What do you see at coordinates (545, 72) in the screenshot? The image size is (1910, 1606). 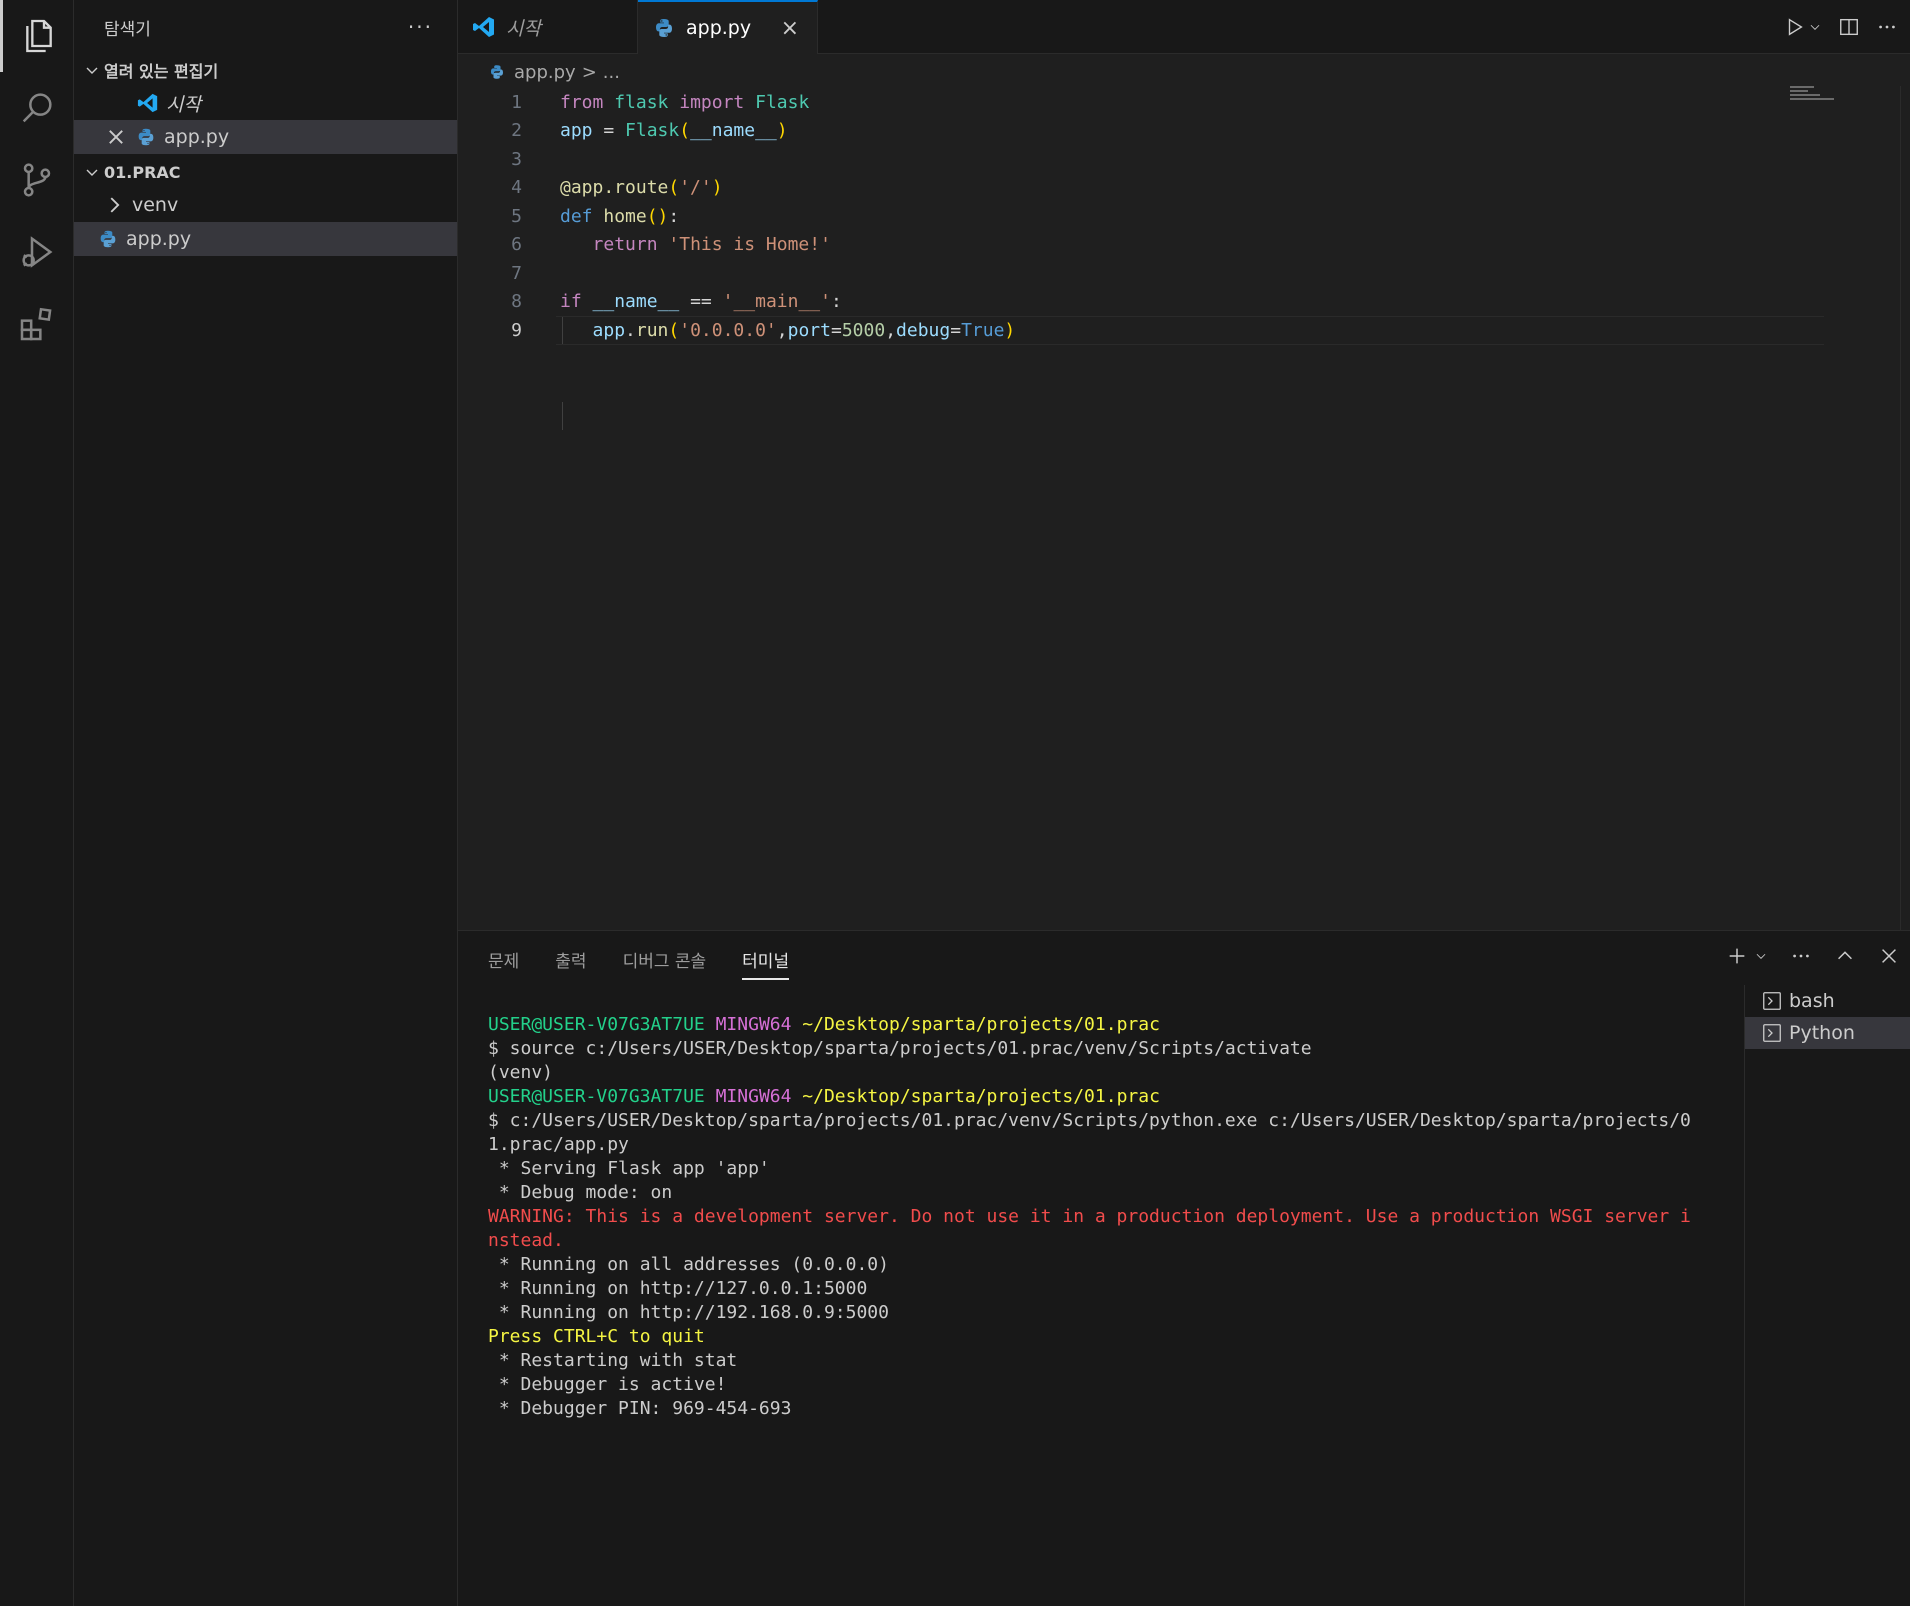 I see `breadcrumb-file: app.py` at bounding box center [545, 72].